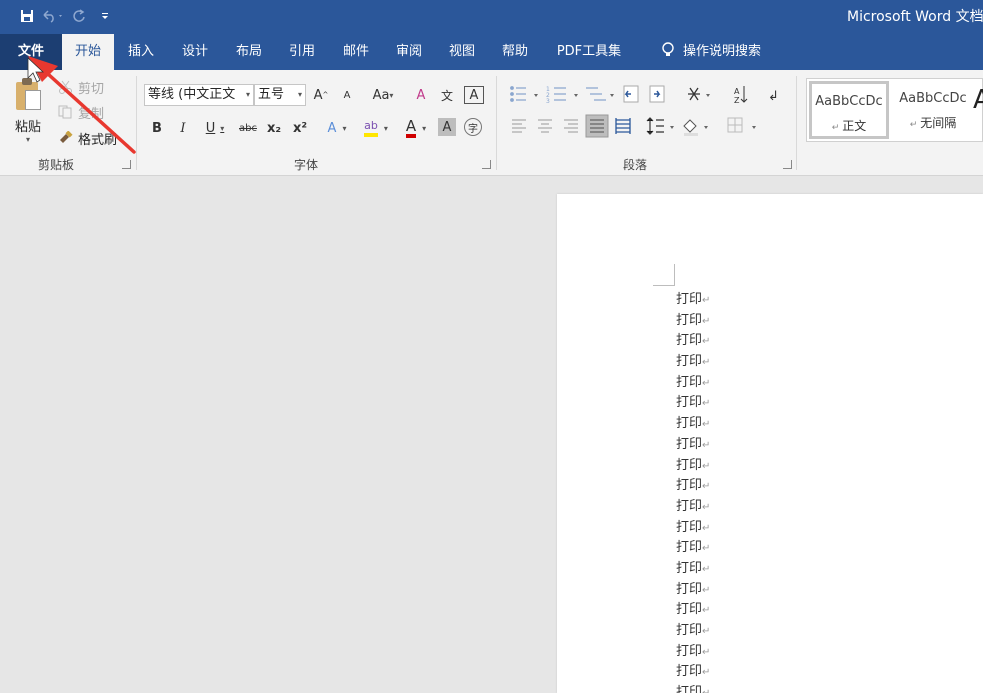 The height and width of the screenshot is (693, 983). What do you see at coordinates (447, 95) in the screenshot?
I see `phonetic-guide-button: 文` at bounding box center [447, 95].